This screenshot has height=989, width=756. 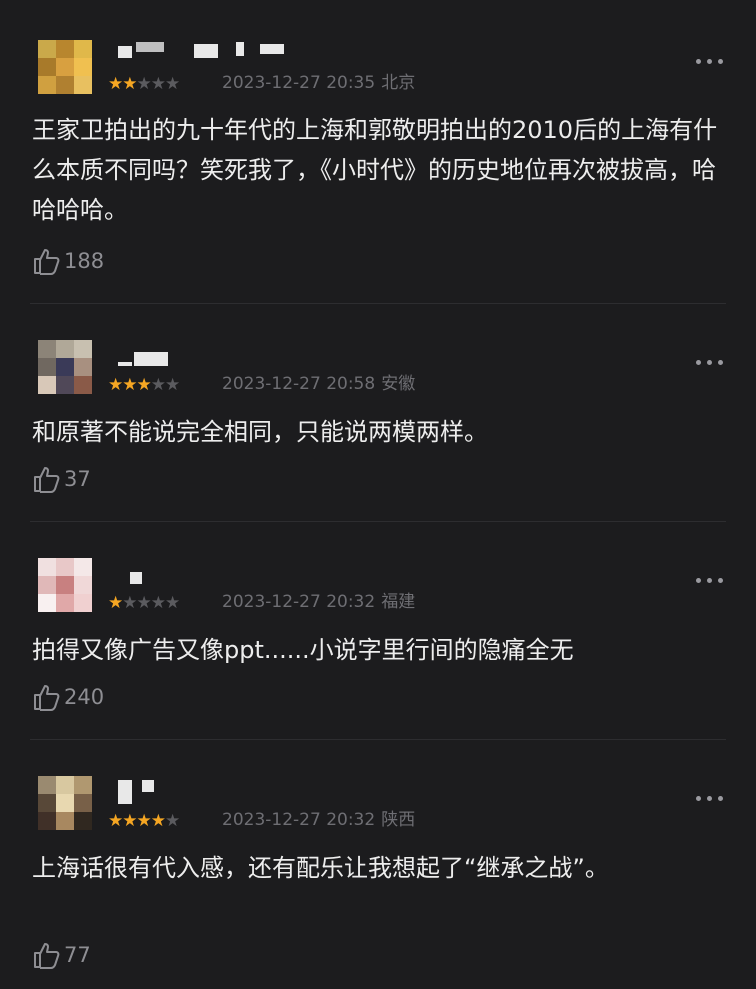 I want to click on comment-meta: 2023-12-27 20:58 安徽, so click(x=318, y=384).